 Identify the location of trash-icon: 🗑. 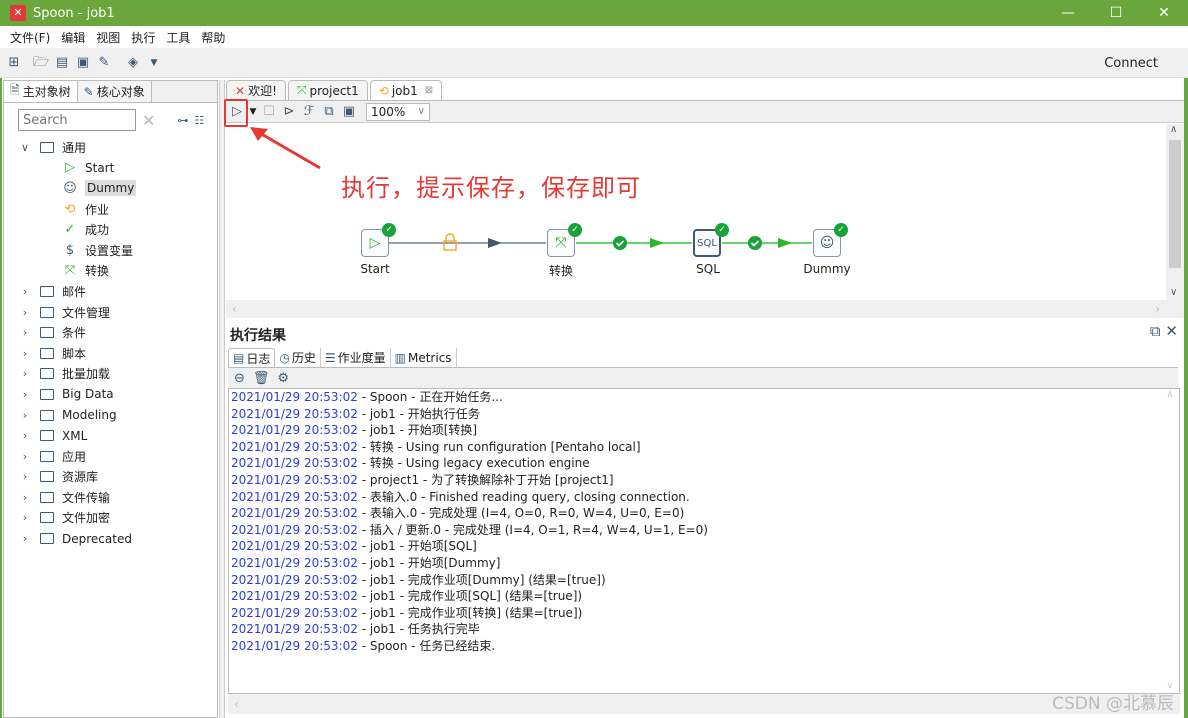
(261, 378).